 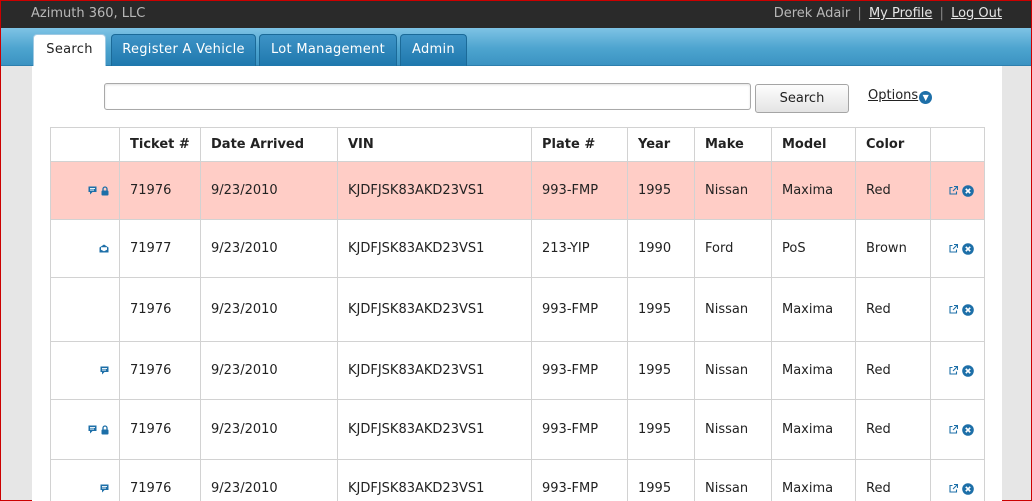 What do you see at coordinates (88, 13) in the screenshot?
I see `company-name: Azimuth 360, LLC` at bounding box center [88, 13].